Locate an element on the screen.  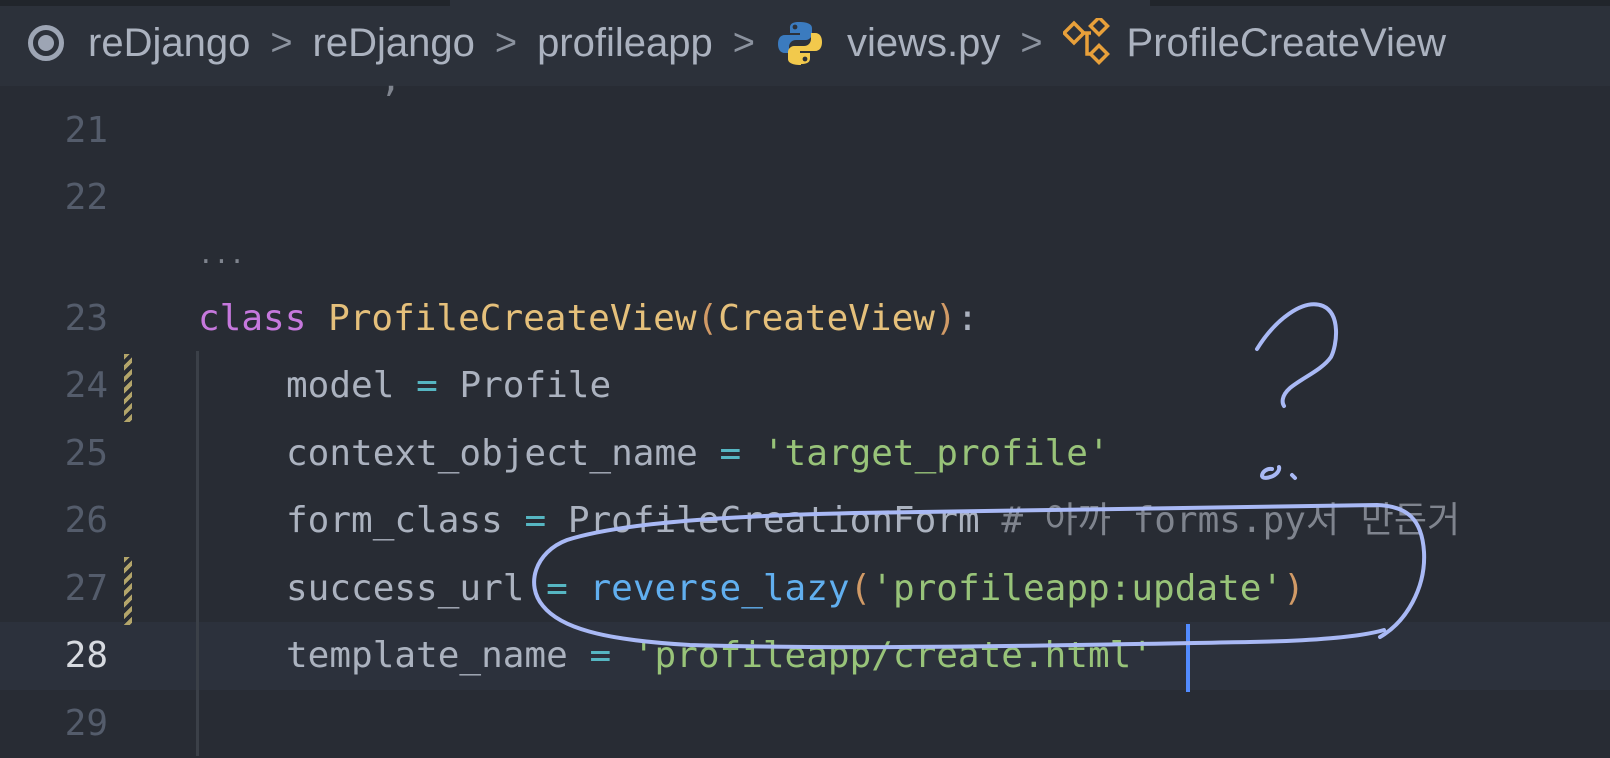
code-text: template_name = 'profileapp/create.html' is located at coordinates (675, 656).